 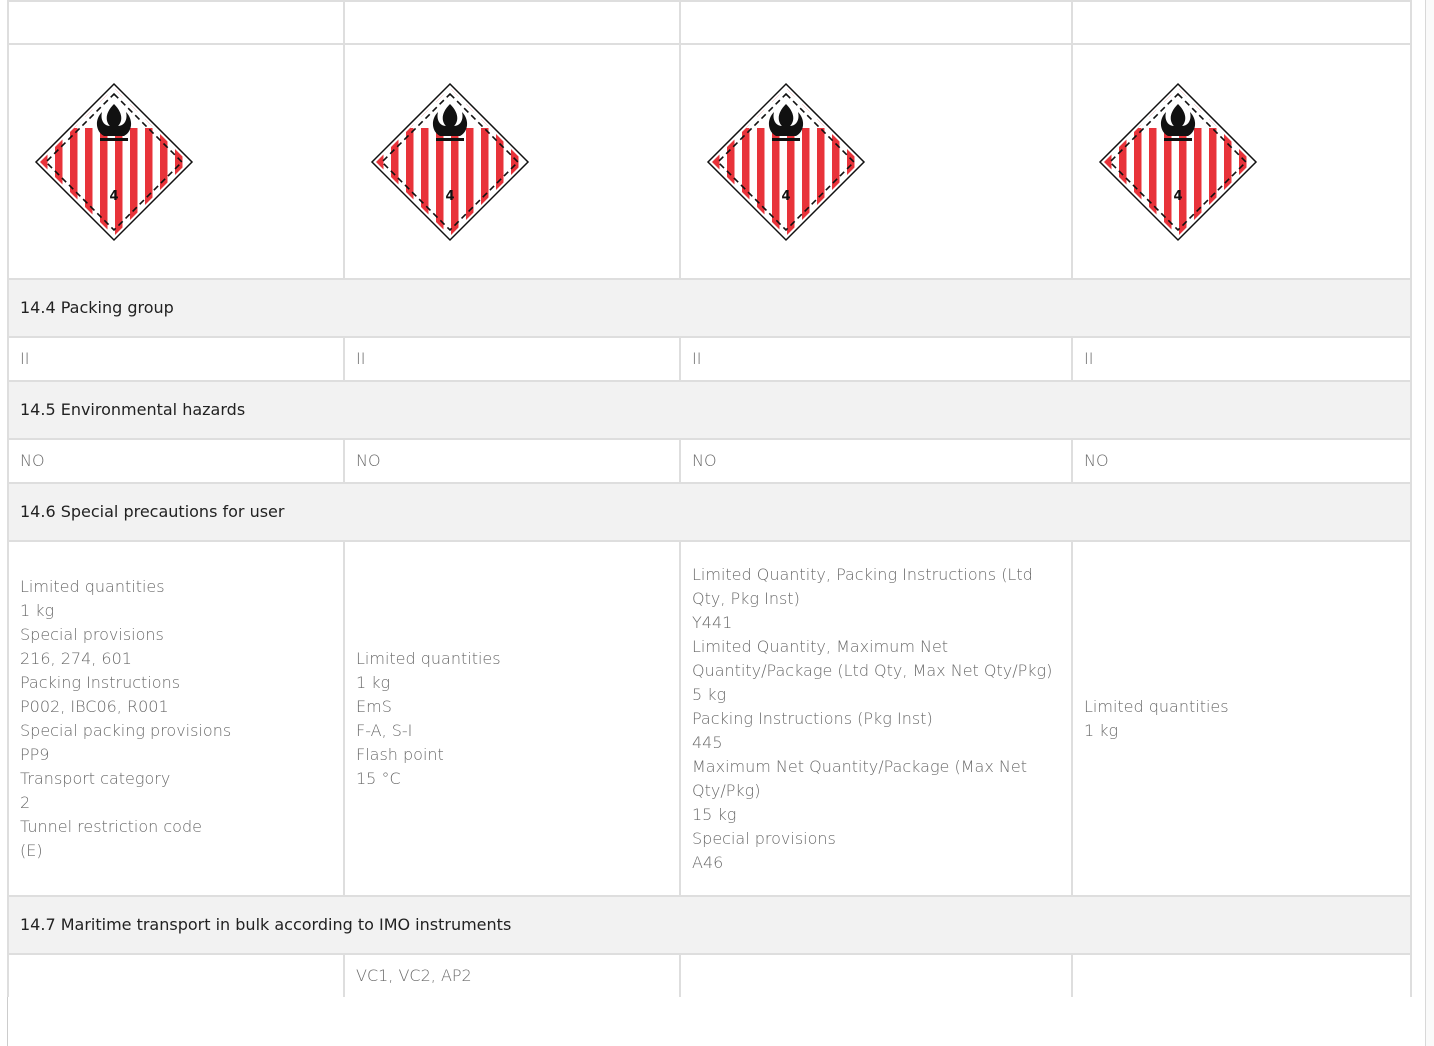 What do you see at coordinates (400, 754) in the screenshot?
I see `precaution-line: Flash point` at bounding box center [400, 754].